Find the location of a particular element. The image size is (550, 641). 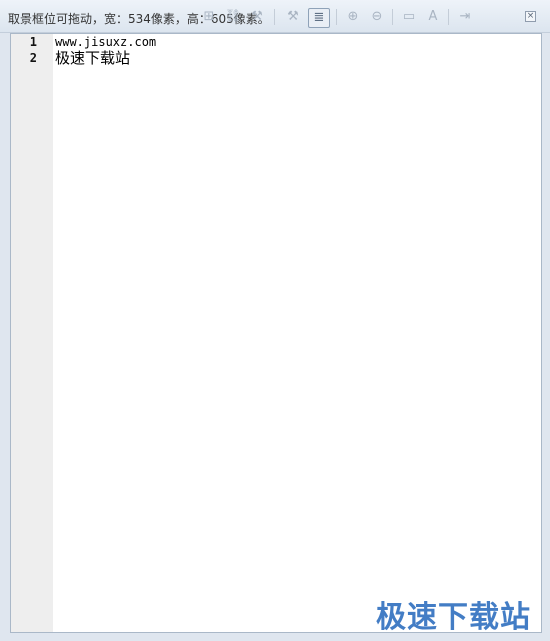

watermark-logo: 极速下载站 is located at coordinates (453, 617).